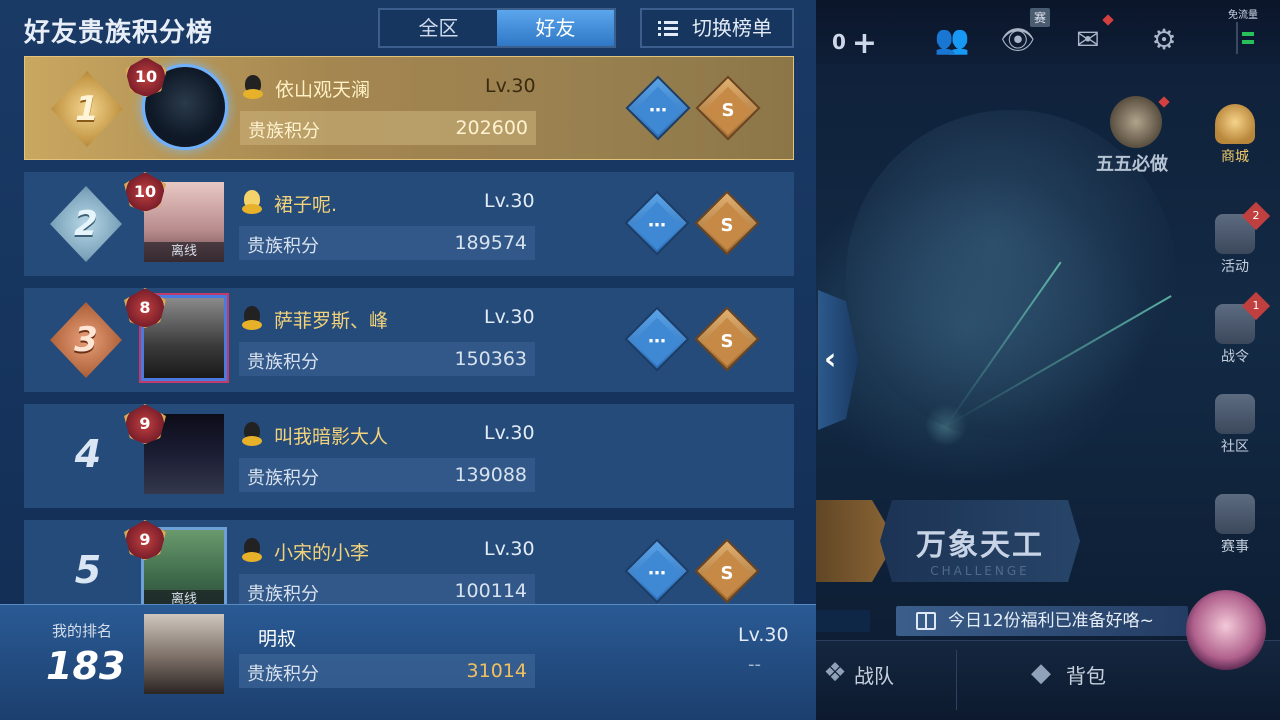  Describe the element at coordinates (1243, 15) in the screenshot. I see `data-free-label: 免流量` at that location.